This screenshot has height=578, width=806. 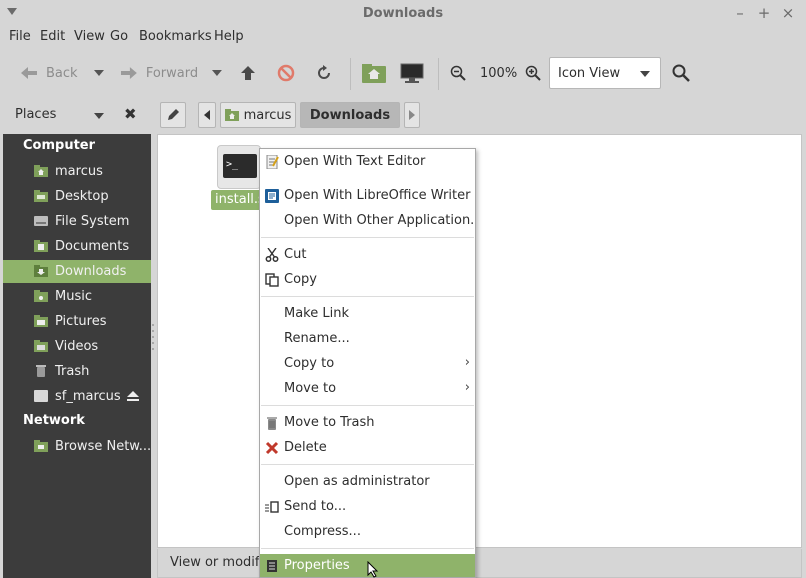 What do you see at coordinates (41, 196) in the screenshot?
I see `folder-icon` at bounding box center [41, 196].